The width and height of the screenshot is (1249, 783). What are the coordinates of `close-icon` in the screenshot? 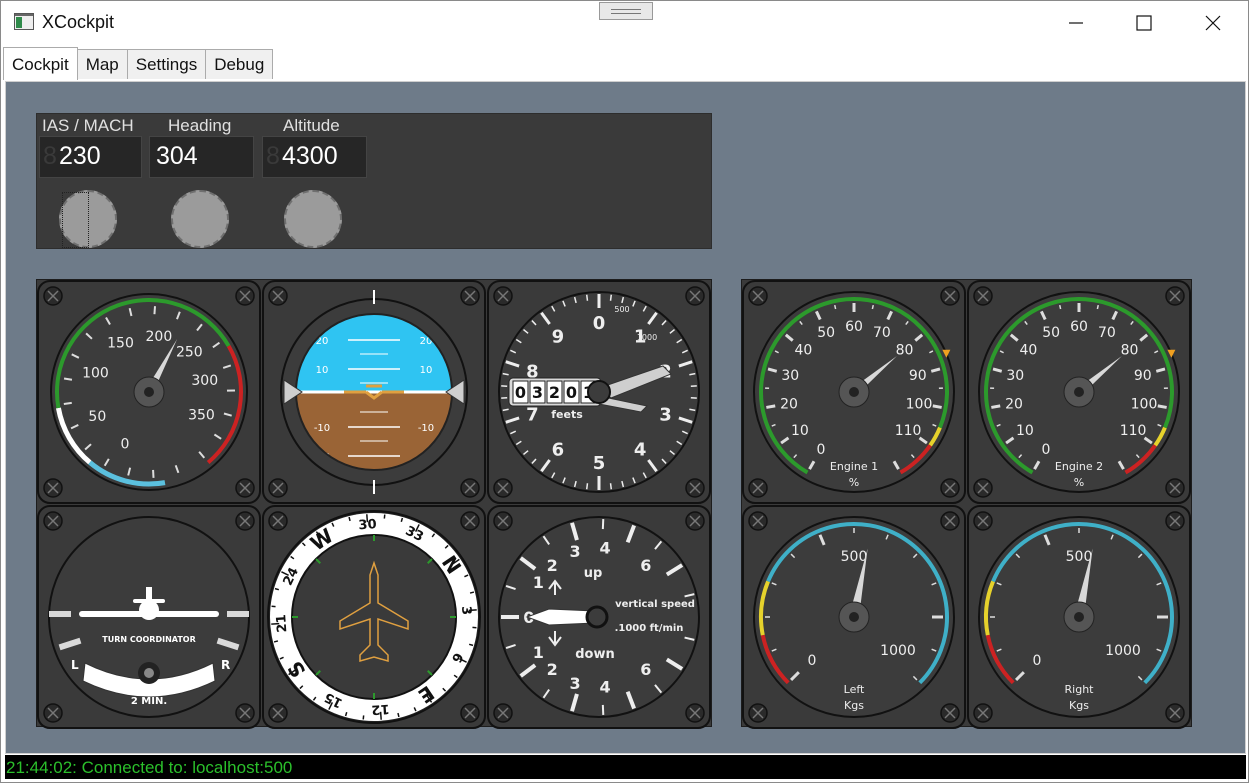 It's located at (1213, 23).